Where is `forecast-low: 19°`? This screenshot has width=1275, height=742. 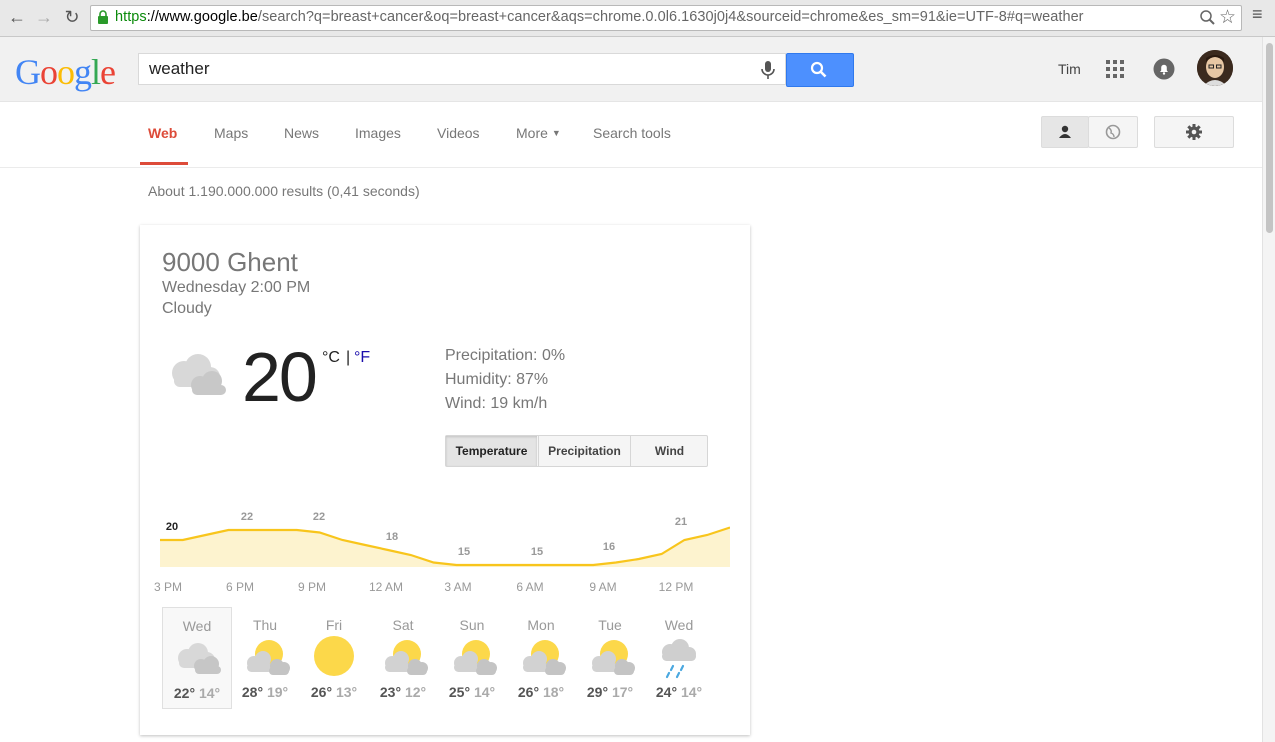
forecast-low: 19° is located at coordinates (277, 692).